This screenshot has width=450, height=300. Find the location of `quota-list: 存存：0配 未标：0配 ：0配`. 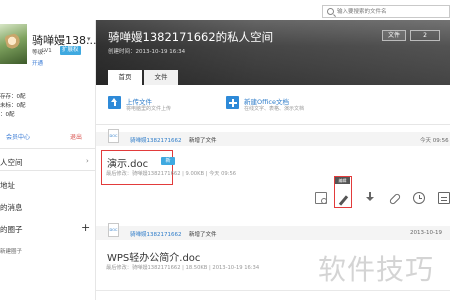

quota-list: 存存：0配 未标：0配 ：0配 is located at coordinates (13, 106).